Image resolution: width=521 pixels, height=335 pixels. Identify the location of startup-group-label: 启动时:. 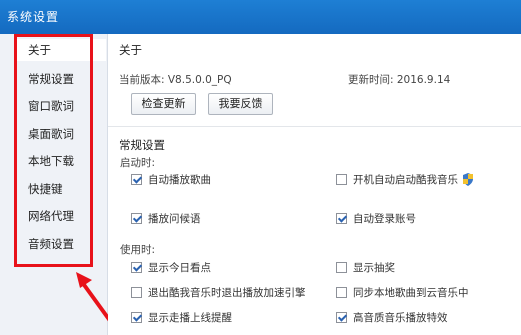
(138, 163).